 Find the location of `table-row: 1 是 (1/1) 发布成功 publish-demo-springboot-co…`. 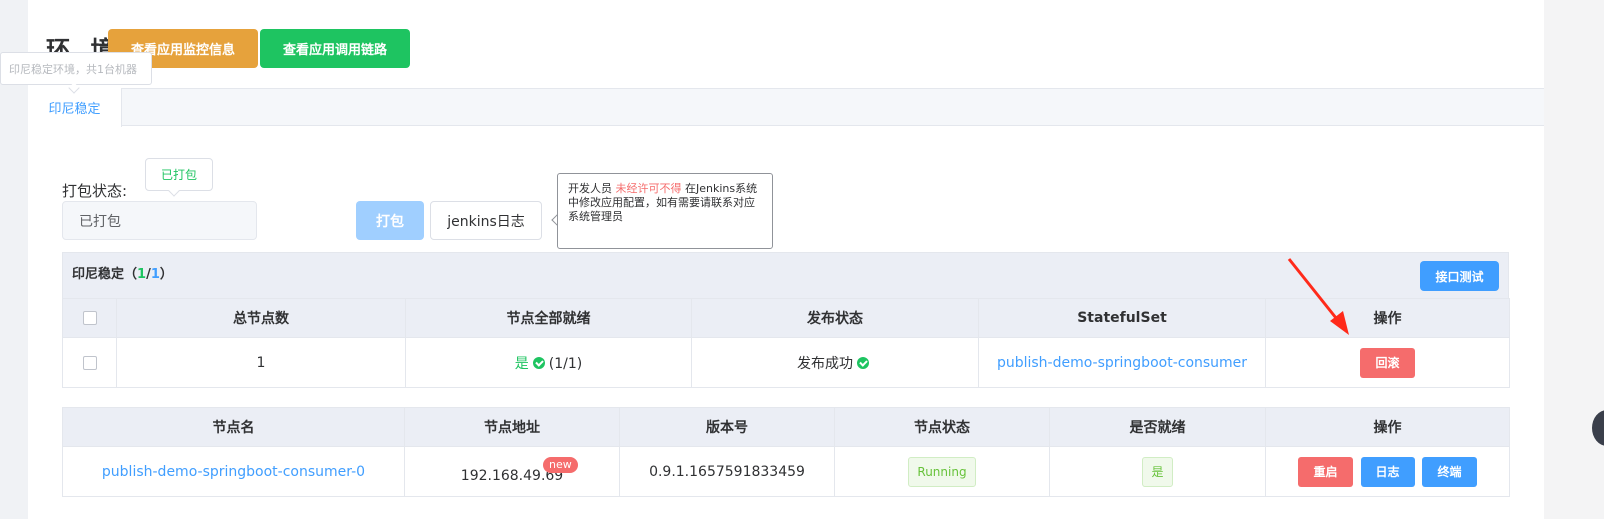

table-row: 1 是 (1/1) 发布成功 publish-demo-springboot-co… is located at coordinates (786, 362).